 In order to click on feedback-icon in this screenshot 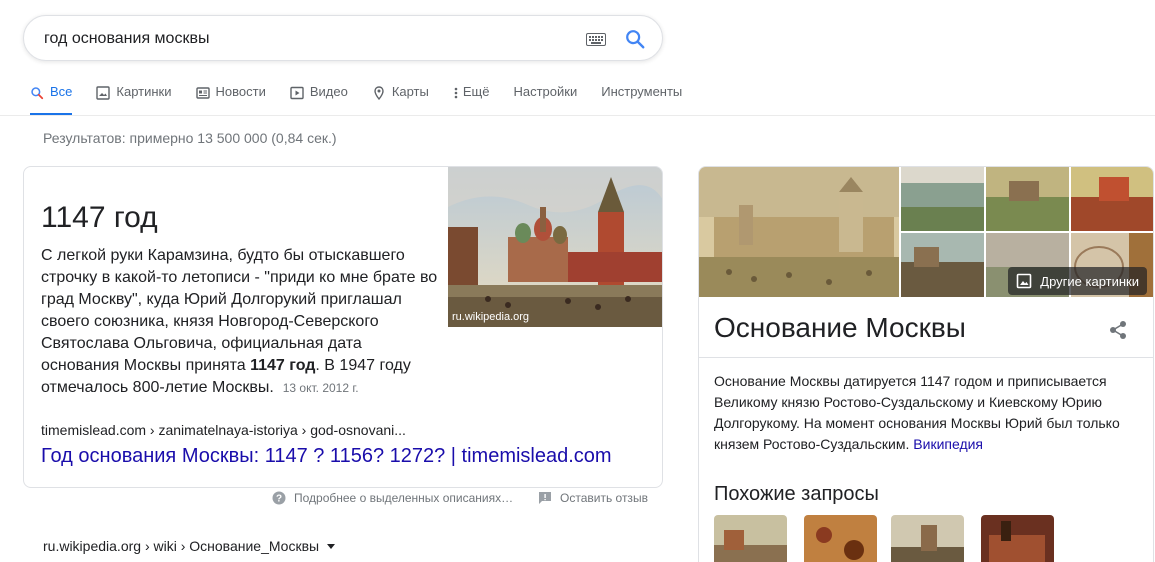, I will do `click(545, 498)`.